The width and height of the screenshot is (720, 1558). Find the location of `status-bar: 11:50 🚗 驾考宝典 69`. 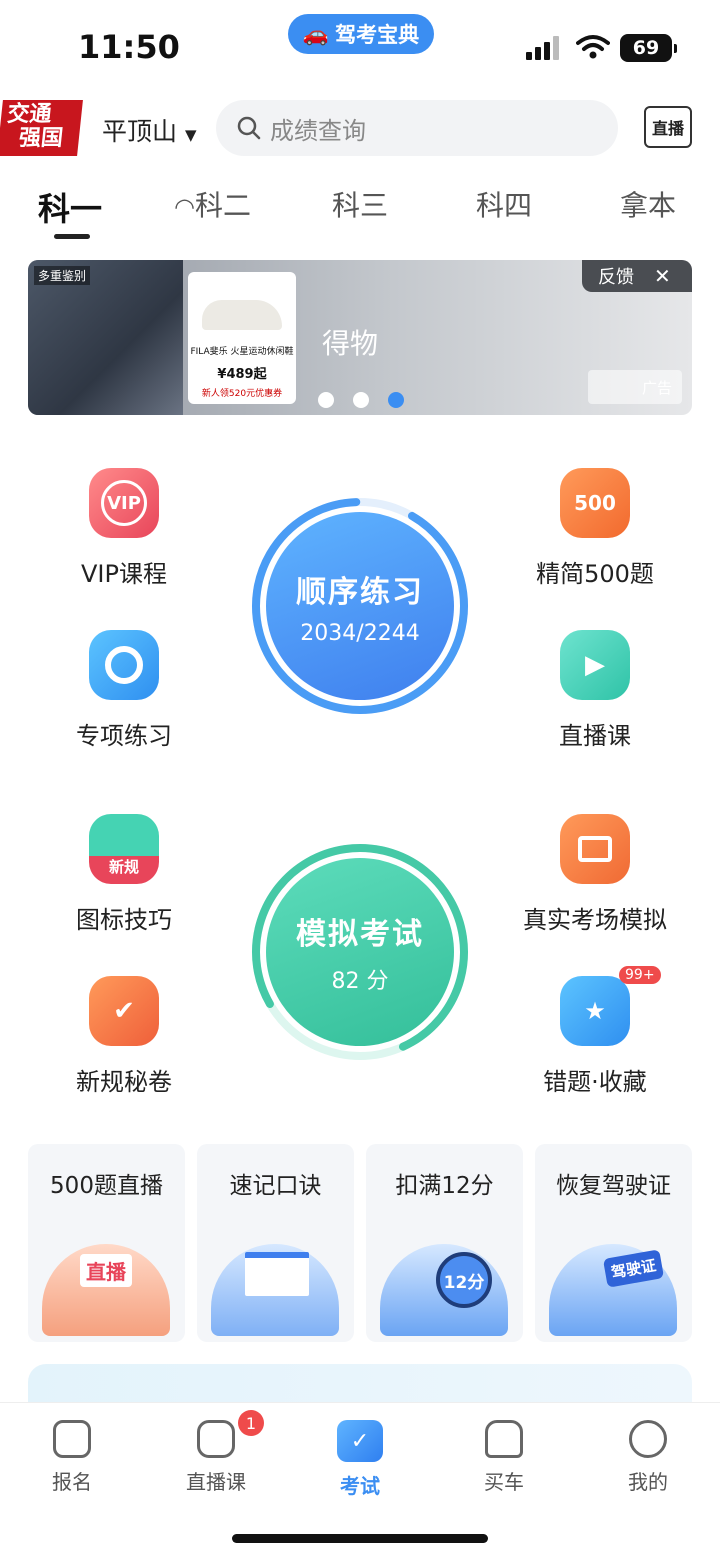

status-bar: 11:50 🚗 驾考宝典 69 is located at coordinates (360, 45).